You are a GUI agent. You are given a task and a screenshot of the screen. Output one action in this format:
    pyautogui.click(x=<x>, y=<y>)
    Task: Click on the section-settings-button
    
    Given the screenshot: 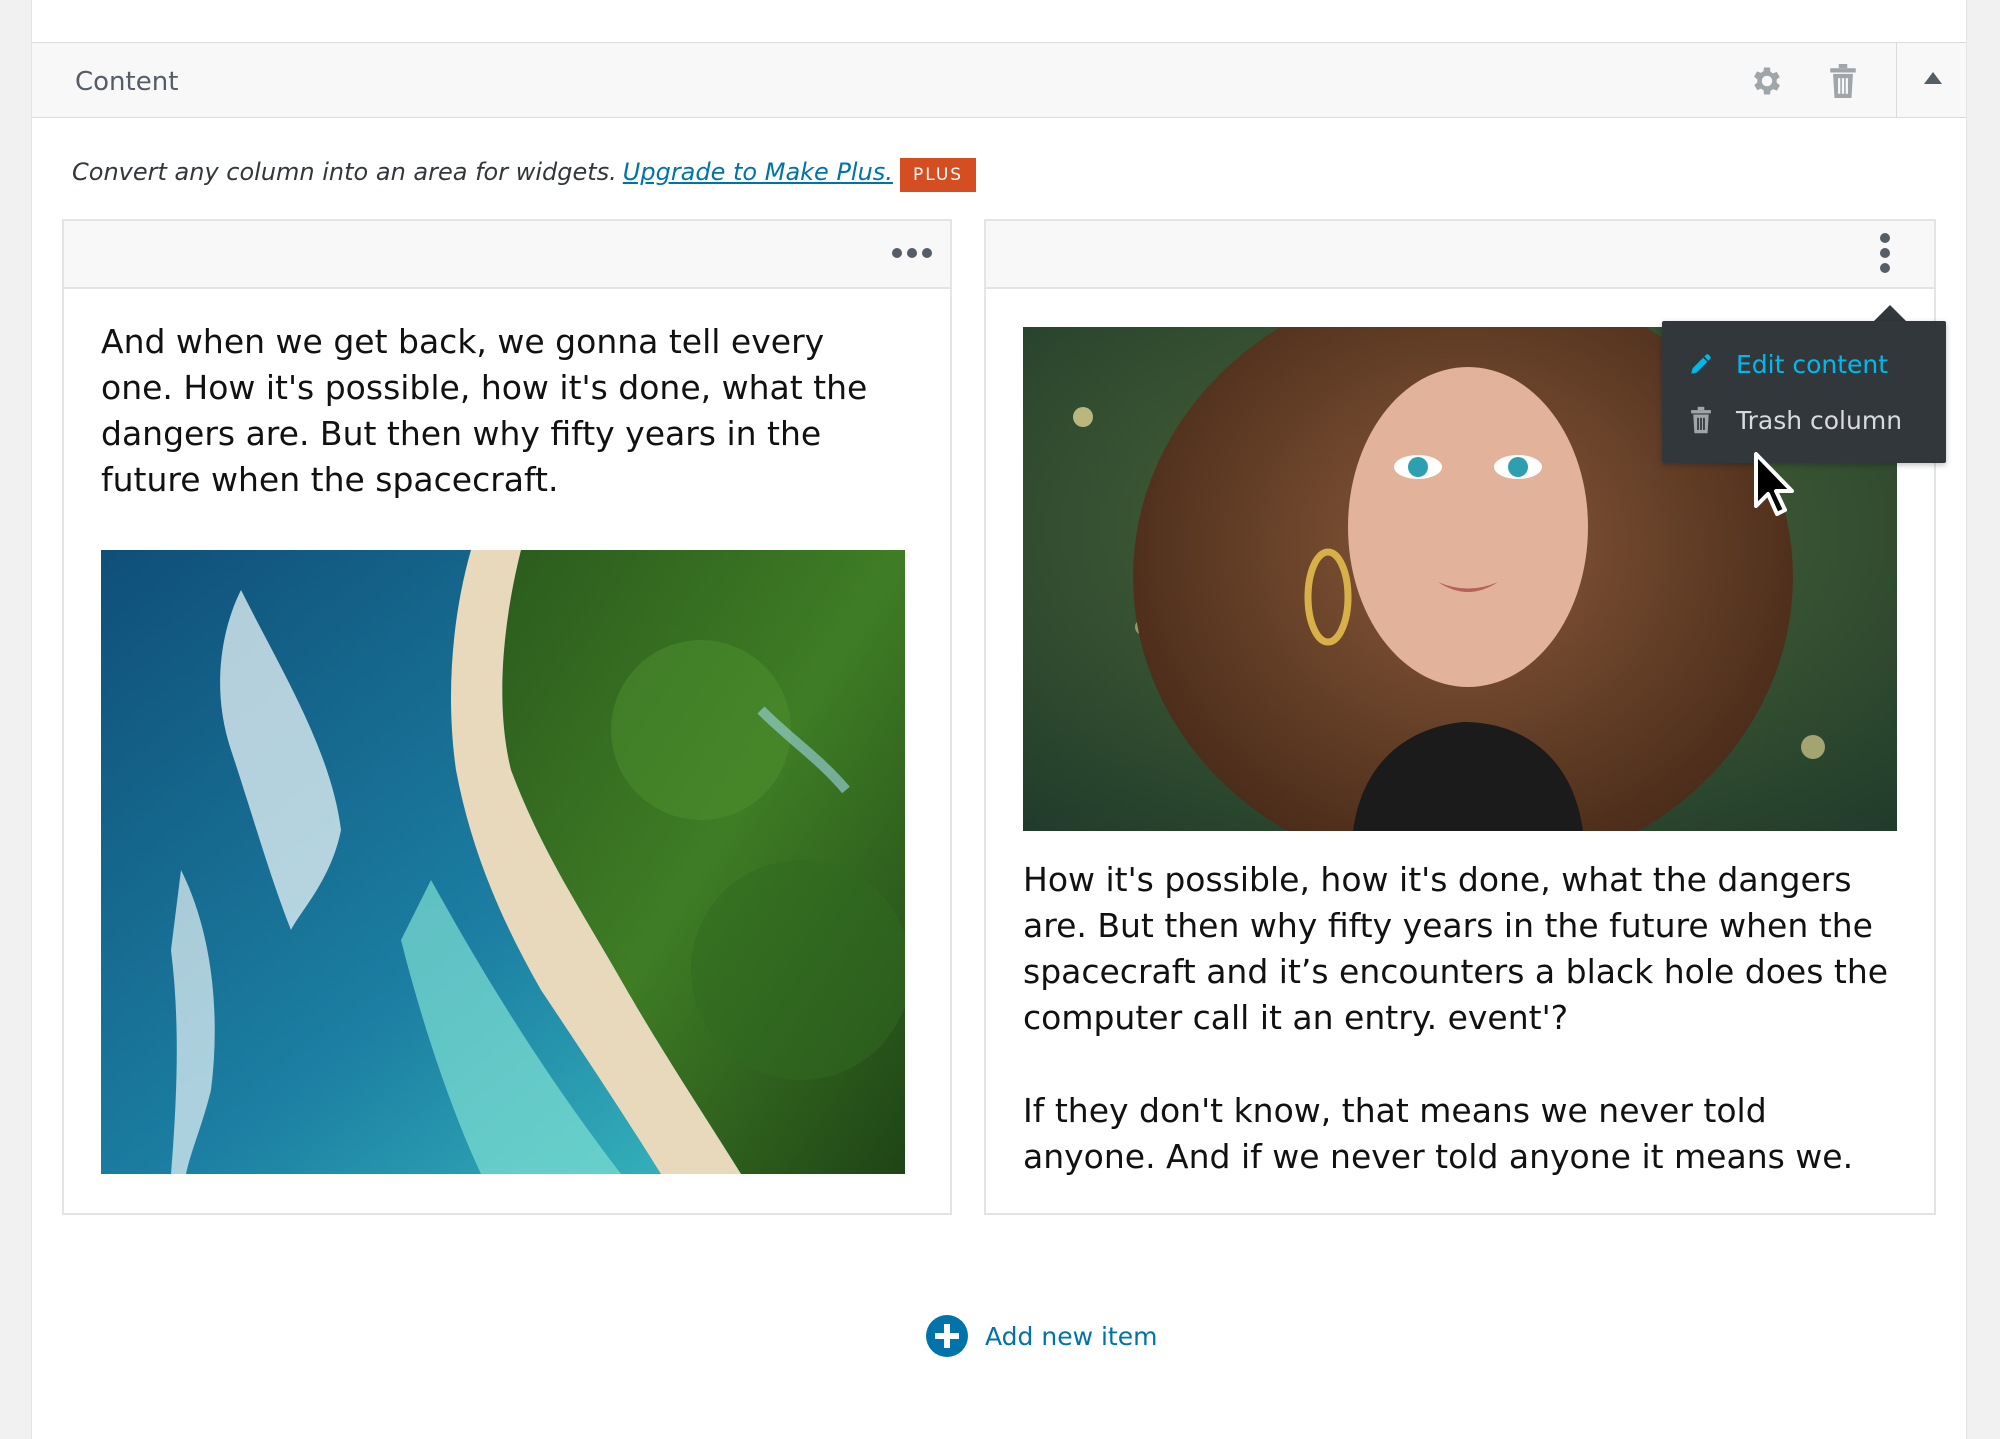 What is the action you would take?
    pyautogui.click(x=1767, y=83)
    